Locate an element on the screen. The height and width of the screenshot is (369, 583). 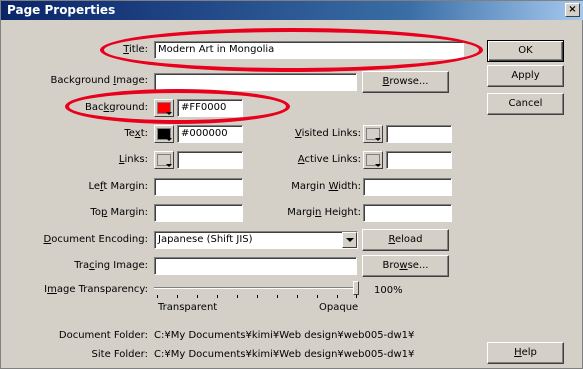
links-input is located at coordinates (210, 160).